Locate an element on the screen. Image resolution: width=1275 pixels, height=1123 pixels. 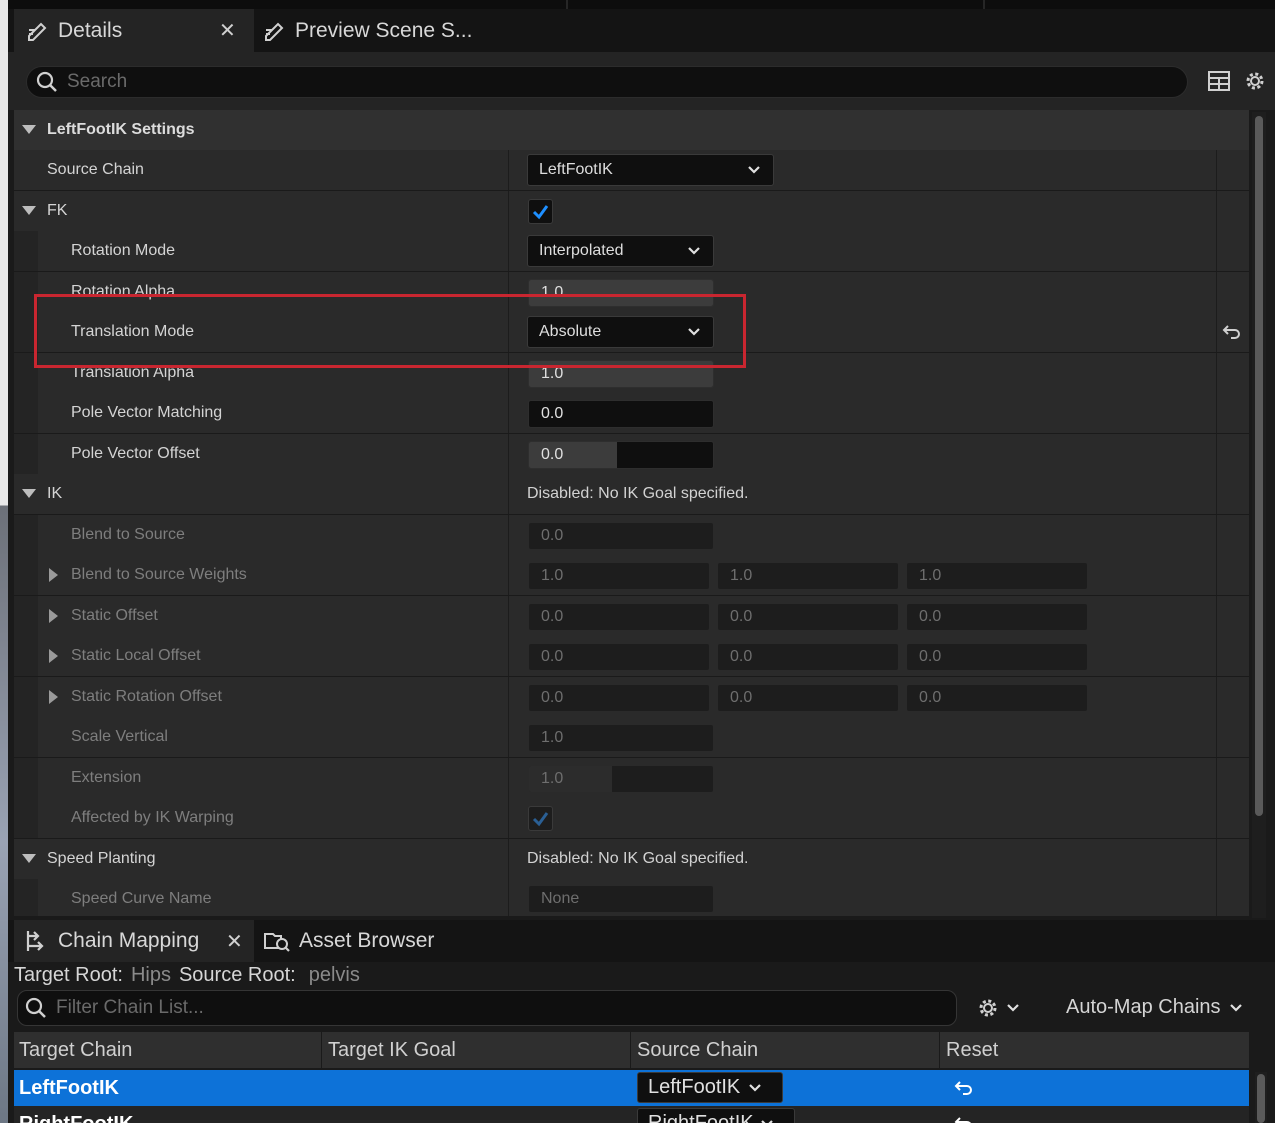
static-local-offset-x-field: 0.0 is located at coordinates (619, 657).